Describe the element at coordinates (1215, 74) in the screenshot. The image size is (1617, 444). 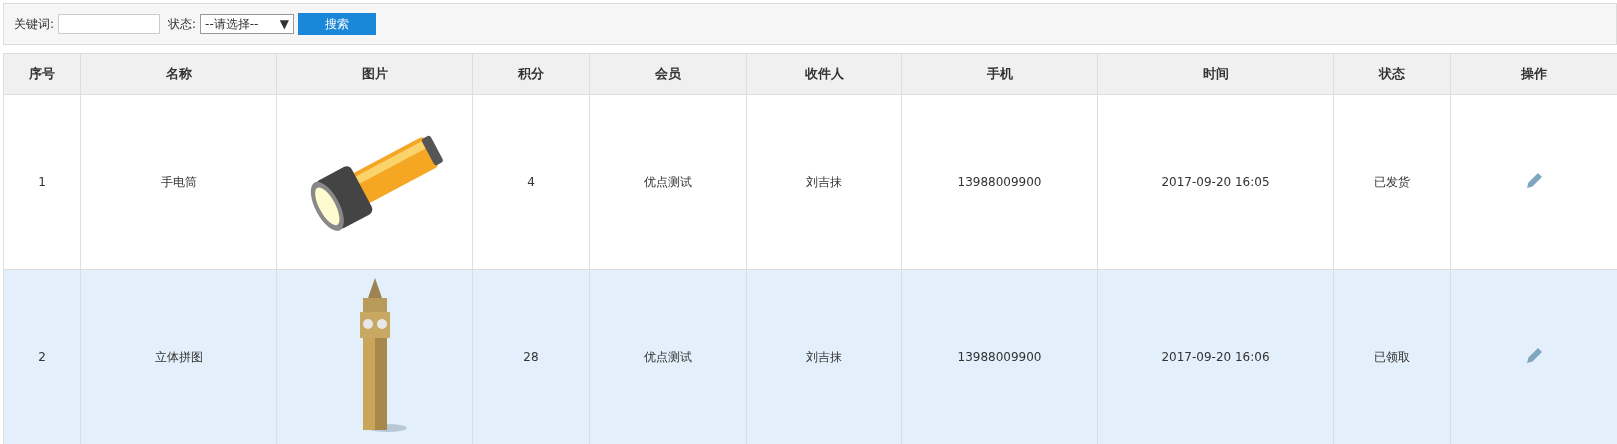
I see `column-header: 时间` at that location.